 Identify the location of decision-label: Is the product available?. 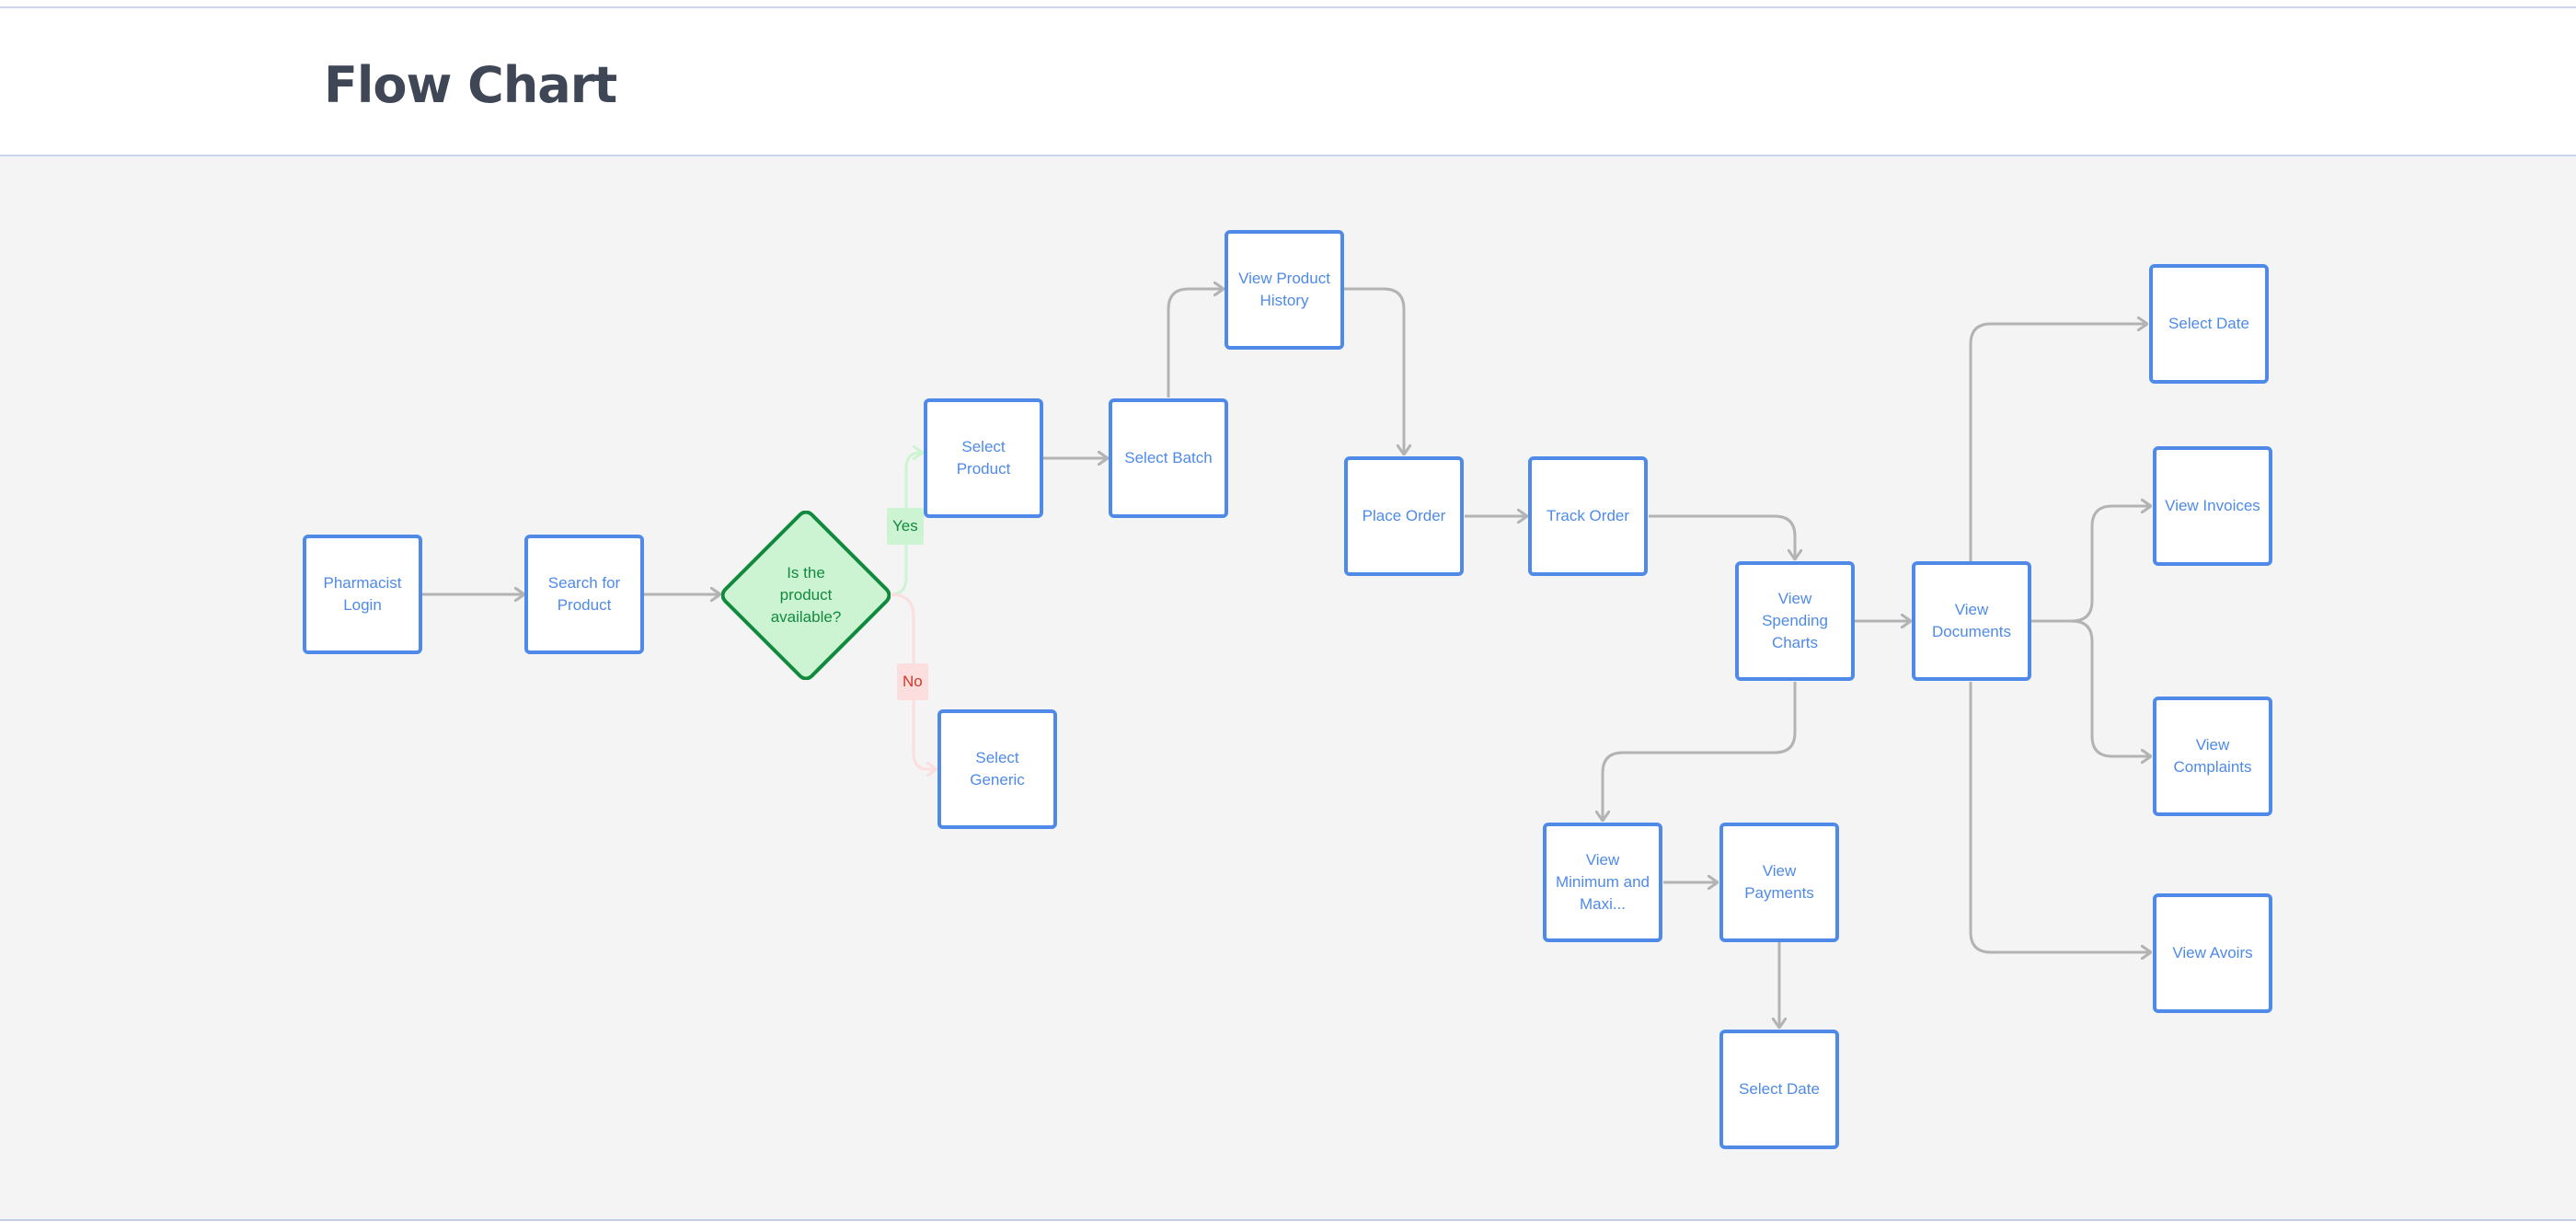
(806, 595).